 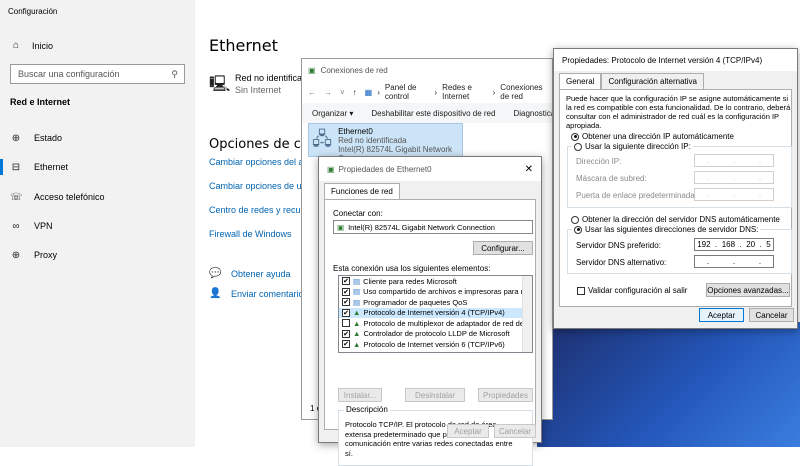 What do you see at coordinates (312, 92) in the screenshot?
I see `back-arrow-icon: ←` at bounding box center [312, 92].